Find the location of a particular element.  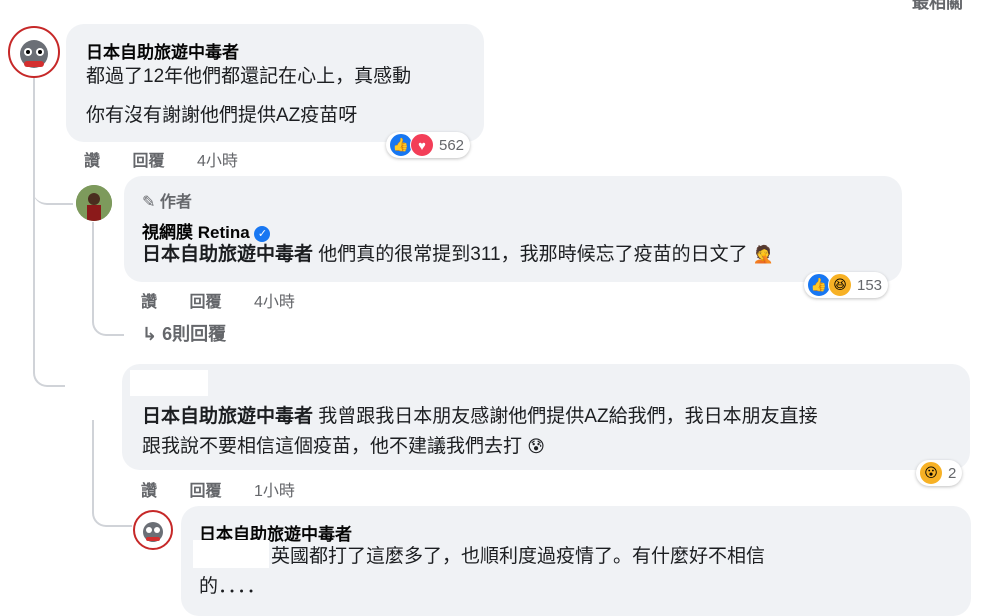

view-more-replies: ↳ 6則回覆 is located at coordinates (184, 333).